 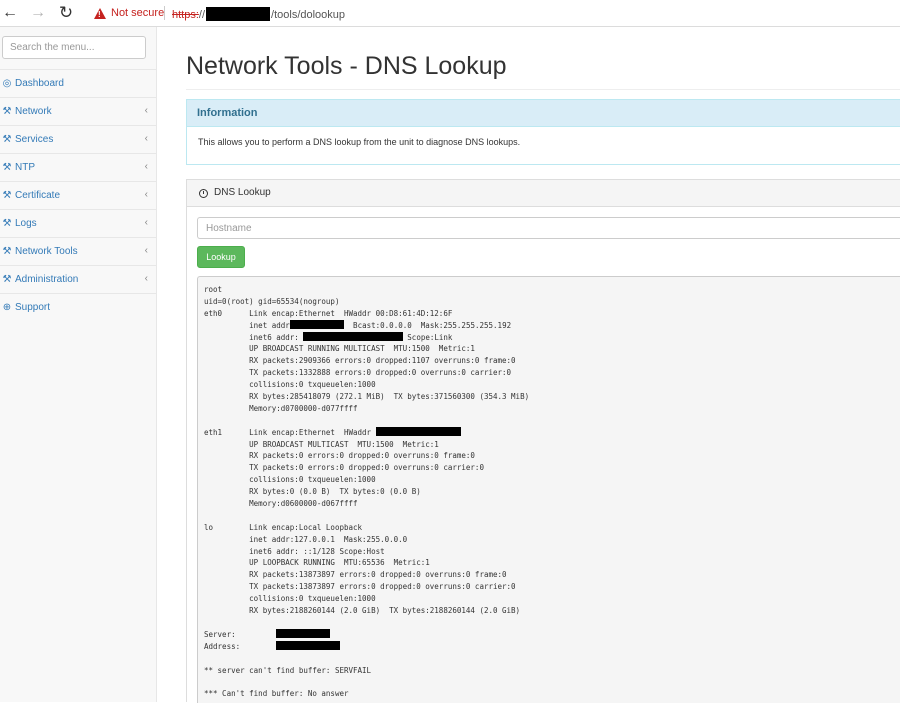 I want to click on tachometer-icon: ◎, so click(x=7, y=83).